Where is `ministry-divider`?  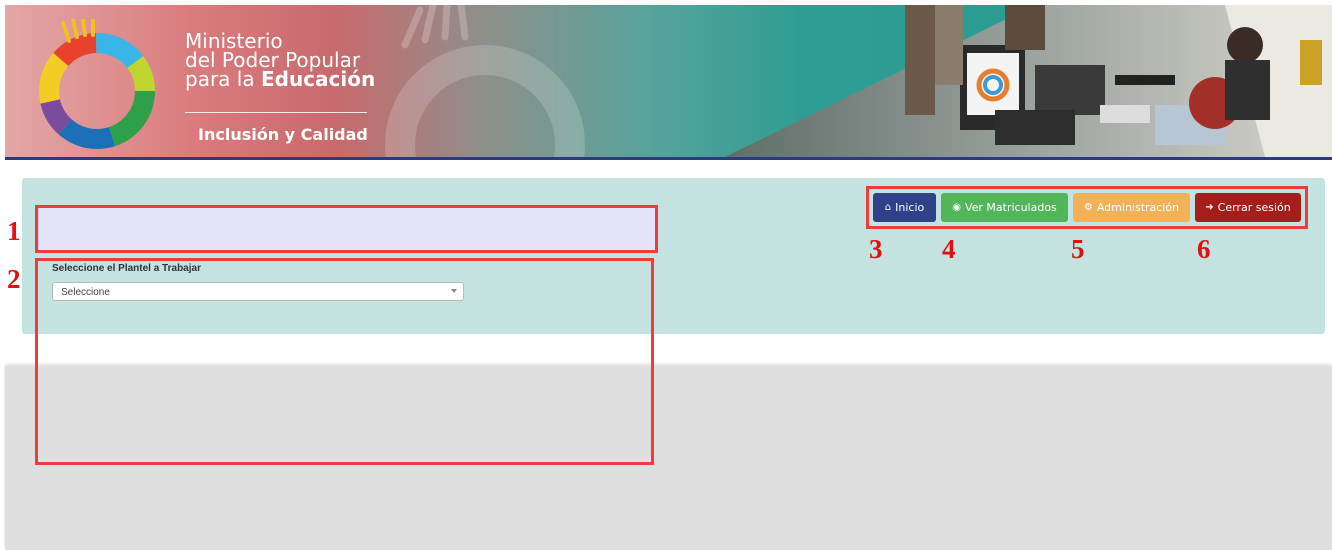 ministry-divider is located at coordinates (276, 112).